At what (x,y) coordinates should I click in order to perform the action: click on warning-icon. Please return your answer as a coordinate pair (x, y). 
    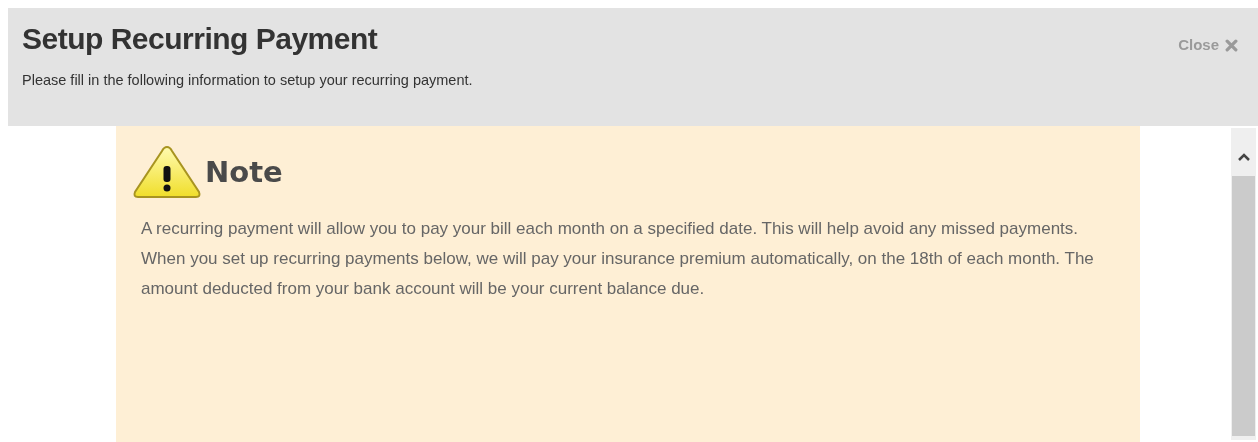
    Looking at the image, I should click on (167, 172).